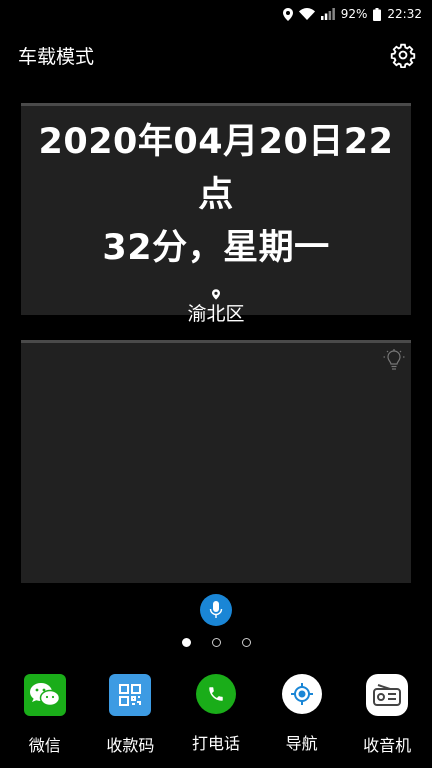 The height and width of the screenshot is (768, 432). What do you see at coordinates (216, 248) in the screenshot?
I see `datetime-line-2: 32分，星期一` at bounding box center [216, 248].